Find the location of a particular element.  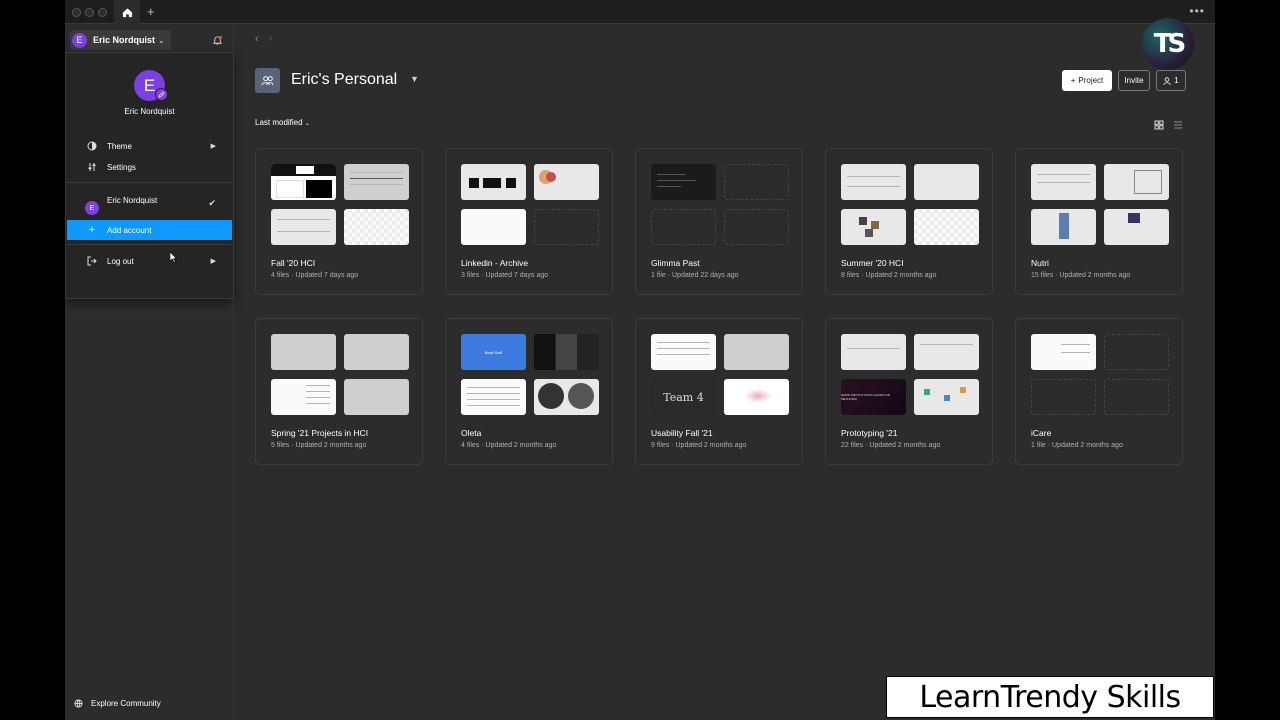

menu-item-label: Eric Nordquist is located at coordinates (132, 200).